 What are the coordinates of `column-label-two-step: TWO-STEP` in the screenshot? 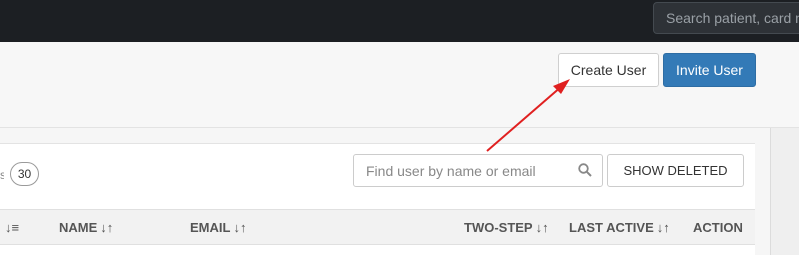 It's located at (498, 227).